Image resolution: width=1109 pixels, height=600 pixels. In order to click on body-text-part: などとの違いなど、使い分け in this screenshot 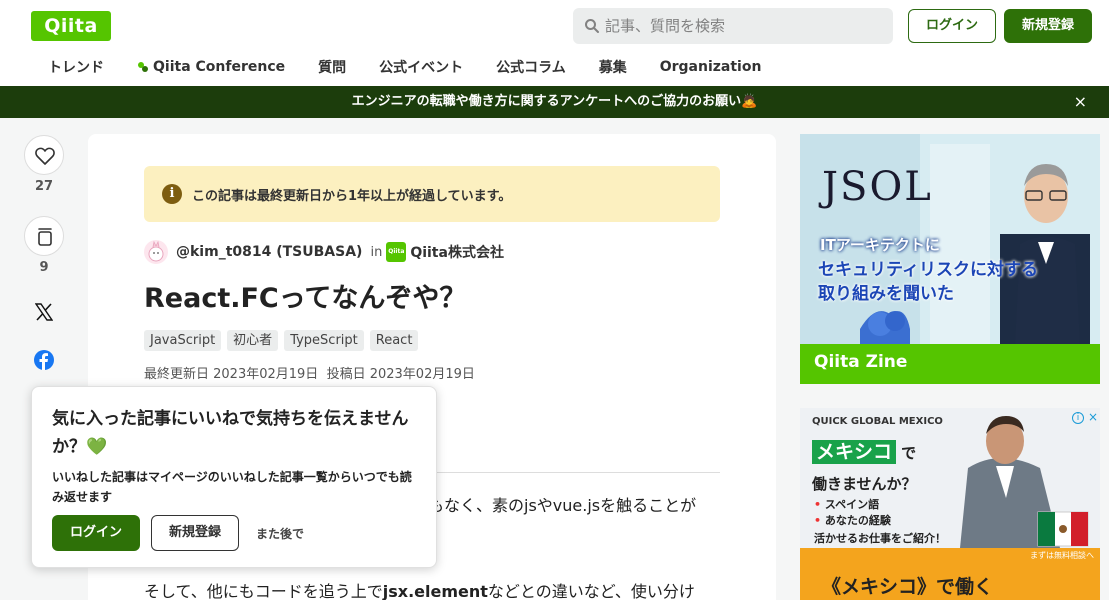, I will do `click(591, 591)`.